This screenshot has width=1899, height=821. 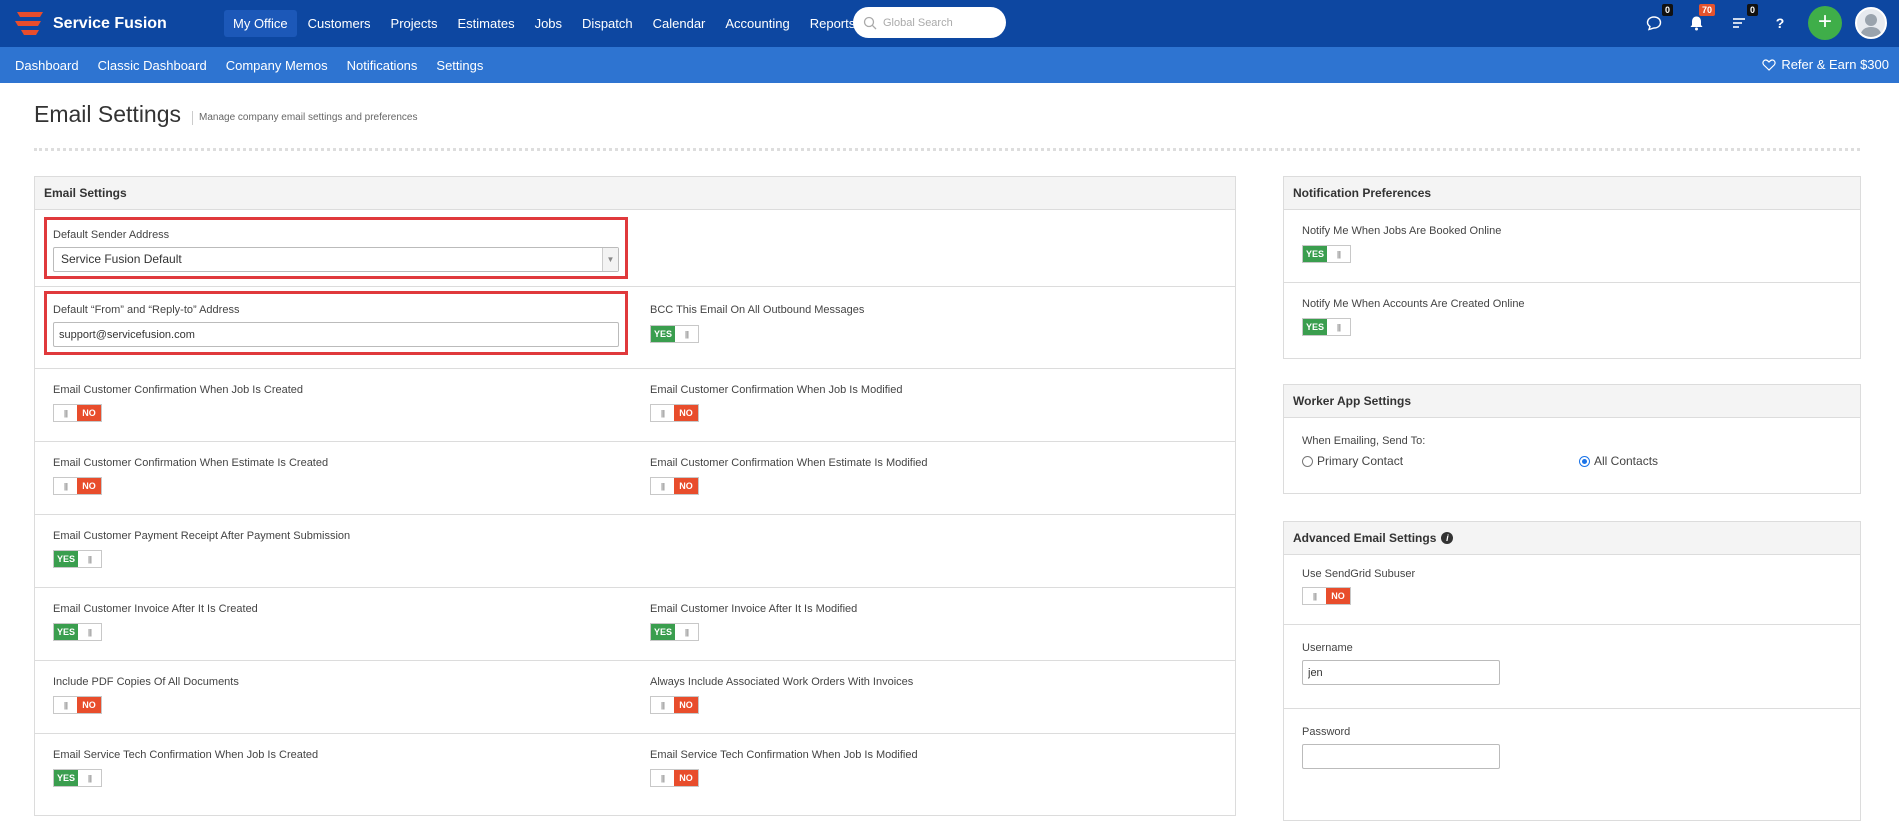 I want to click on sender-label: Default Sender Address, so click(x=111, y=235).